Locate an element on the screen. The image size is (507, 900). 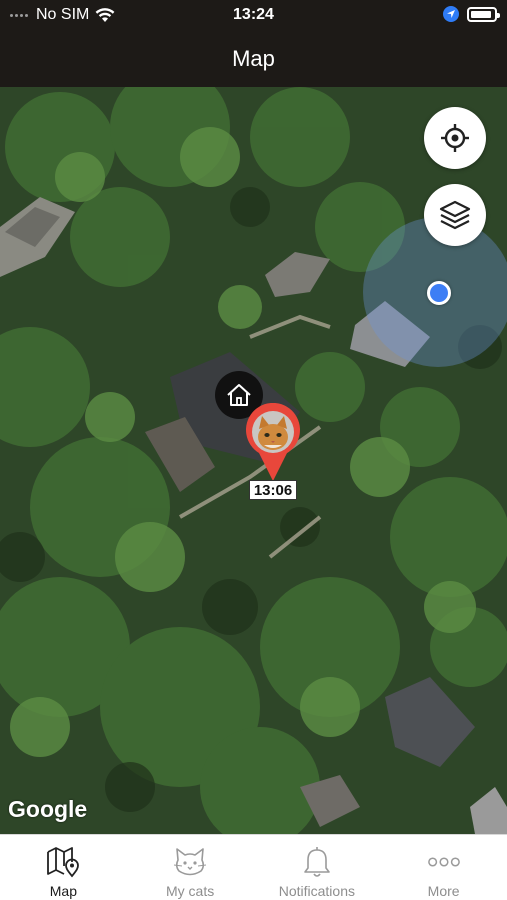
user-location-dot is located at coordinates (439, 293).